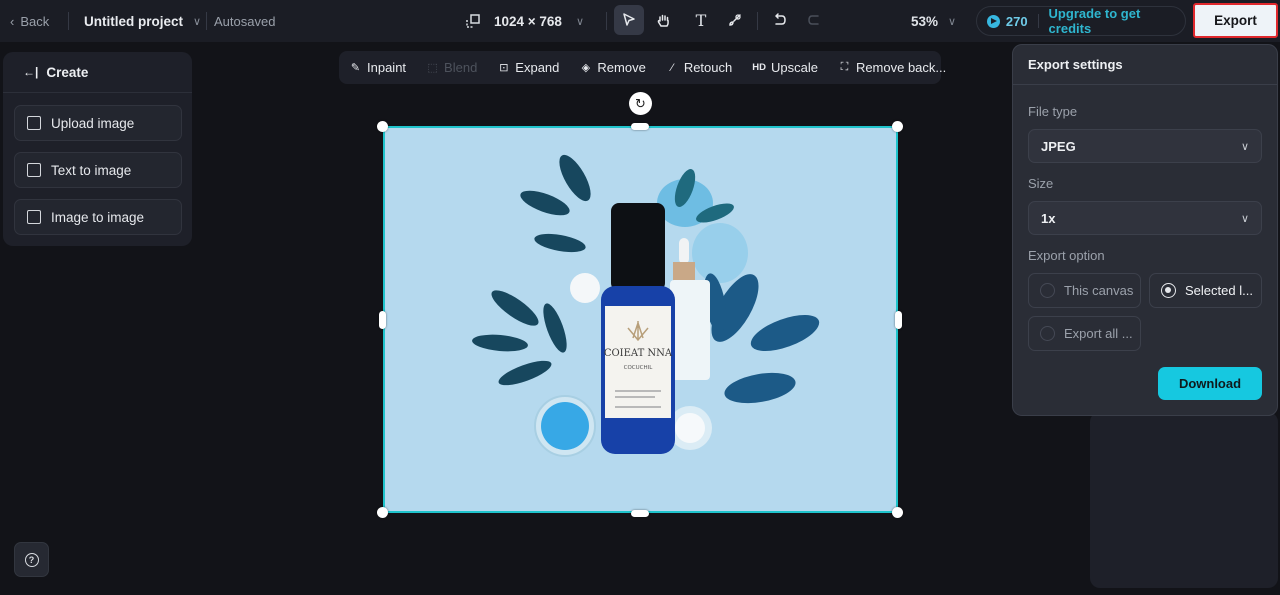 This screenshot has height=595, width=1280. Describe the element at coordinates (925, 21) in the screenshot. I see `zoom-level: 53%` at that location.